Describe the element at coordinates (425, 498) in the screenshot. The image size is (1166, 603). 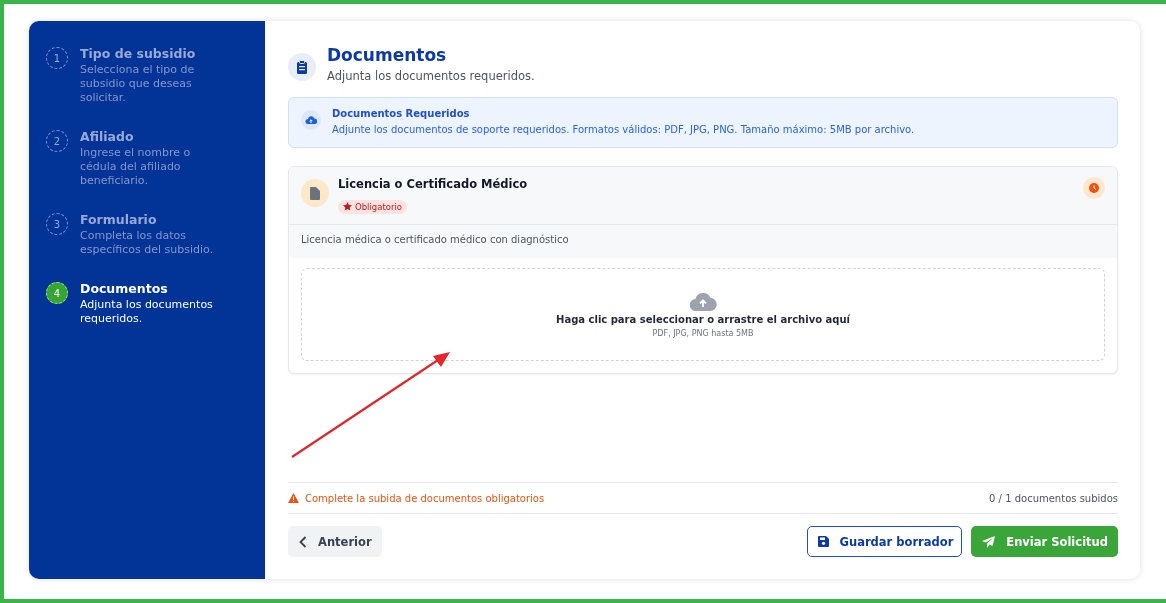
I see `warning-message: Complete la subida de documentos obligatorios` at that location.